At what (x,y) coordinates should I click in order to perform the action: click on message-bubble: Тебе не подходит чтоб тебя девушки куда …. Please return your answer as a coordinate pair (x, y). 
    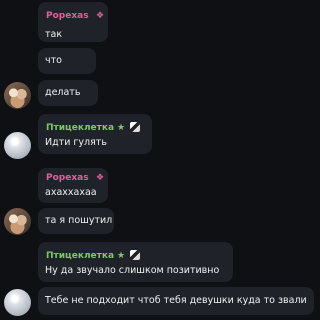
    Looking at the image, I should click on (176, 301).